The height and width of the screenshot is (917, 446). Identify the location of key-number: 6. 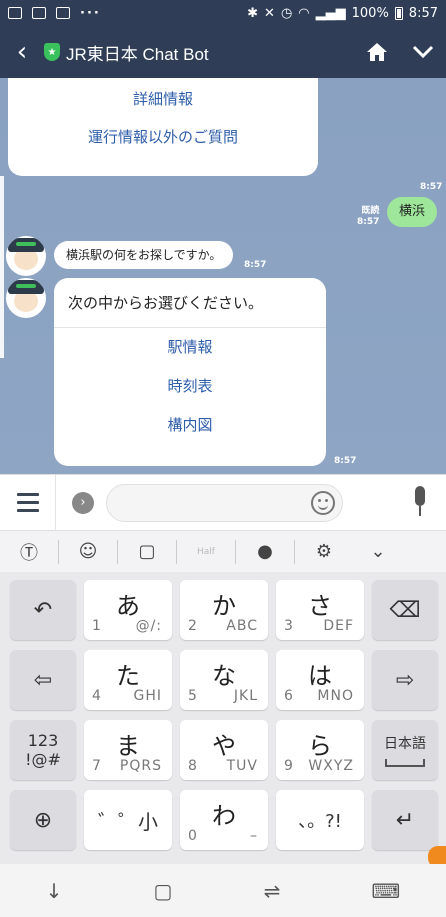
(288, 696).